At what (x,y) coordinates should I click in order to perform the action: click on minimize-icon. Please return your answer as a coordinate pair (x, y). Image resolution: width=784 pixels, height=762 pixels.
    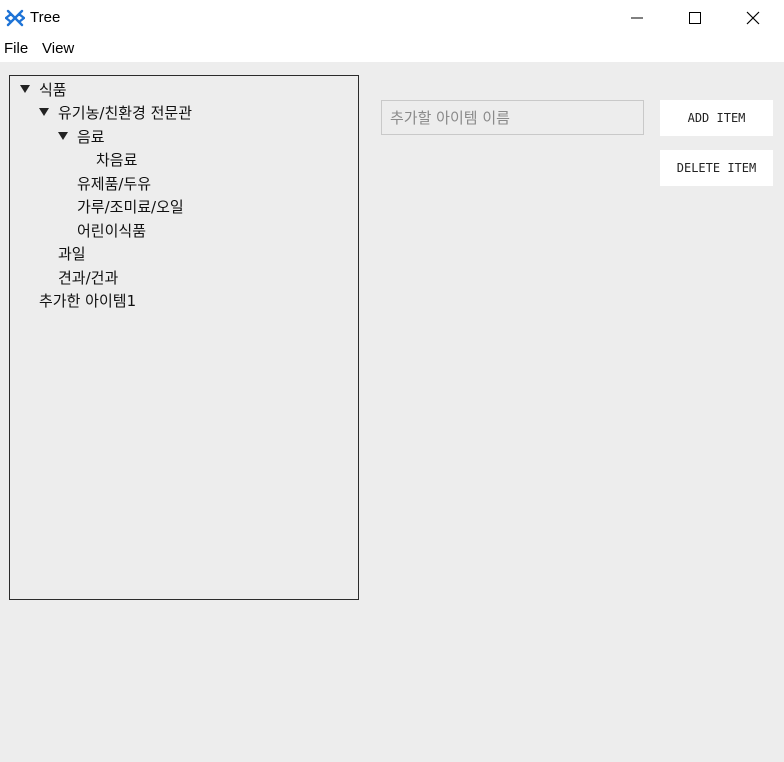
    Looking at the image, I should click on (637, 18).